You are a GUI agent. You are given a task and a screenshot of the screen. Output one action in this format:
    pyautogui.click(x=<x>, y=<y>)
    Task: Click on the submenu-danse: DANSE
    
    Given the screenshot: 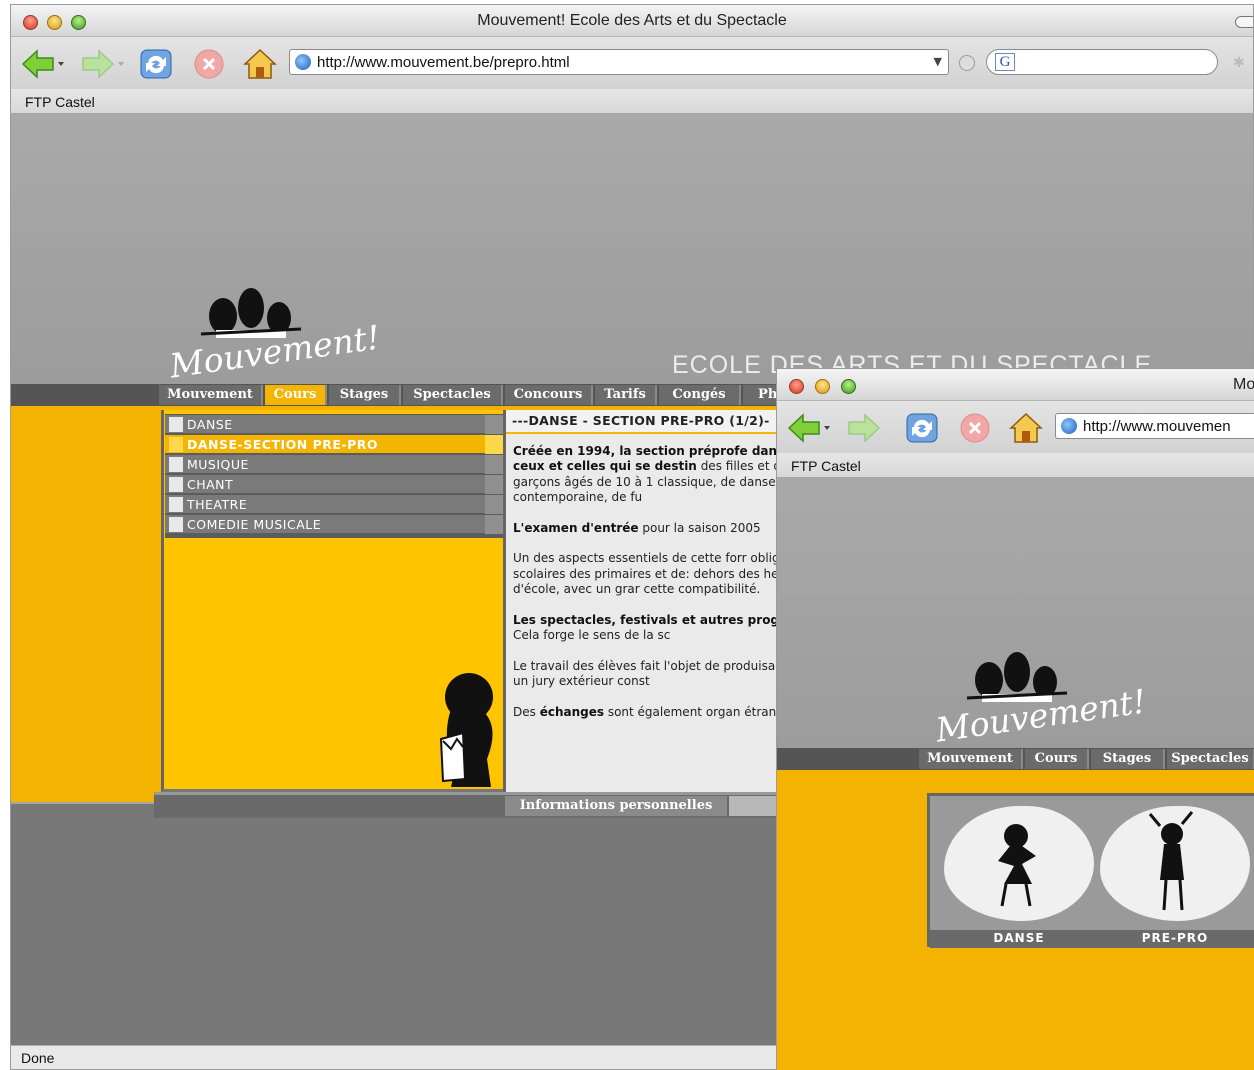 What is the action you would take?
    pyautogui.click(x=334, y=424)
    